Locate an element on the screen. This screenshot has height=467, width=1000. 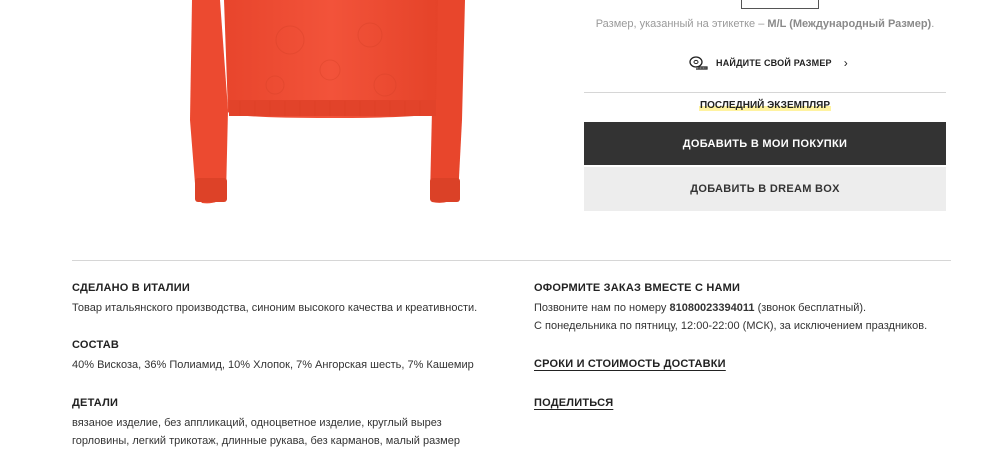
selected-size-box is located at coordinates (780, 4).